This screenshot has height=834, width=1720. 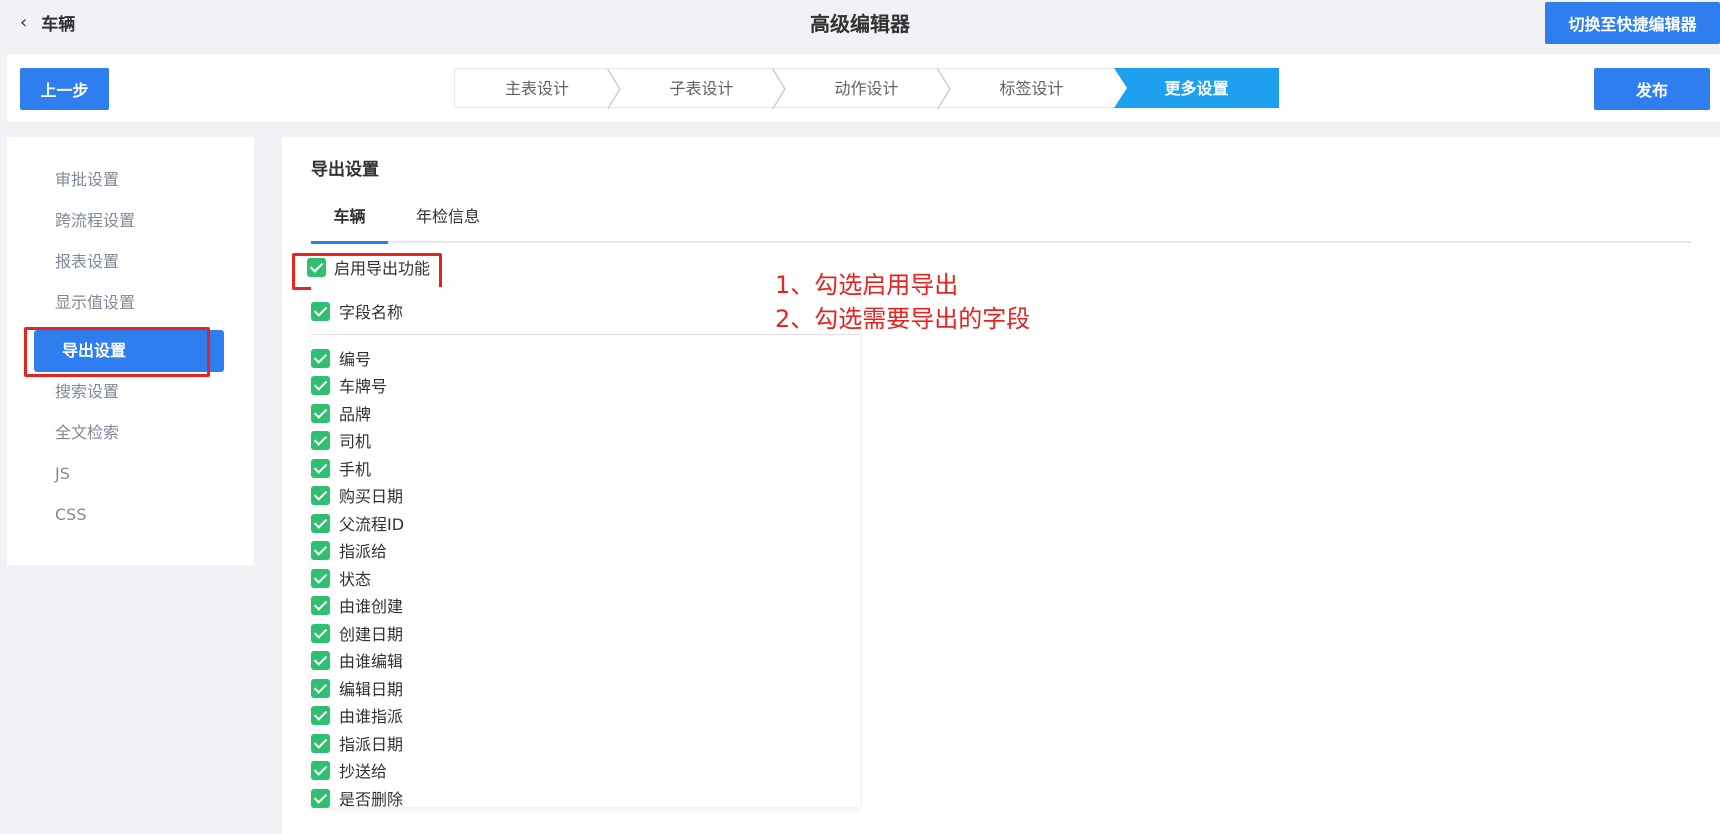 What do you see at coordinates (355, 414) in the screenshot?
I see `field-label: 品牌` at bounding box center [355, 414].